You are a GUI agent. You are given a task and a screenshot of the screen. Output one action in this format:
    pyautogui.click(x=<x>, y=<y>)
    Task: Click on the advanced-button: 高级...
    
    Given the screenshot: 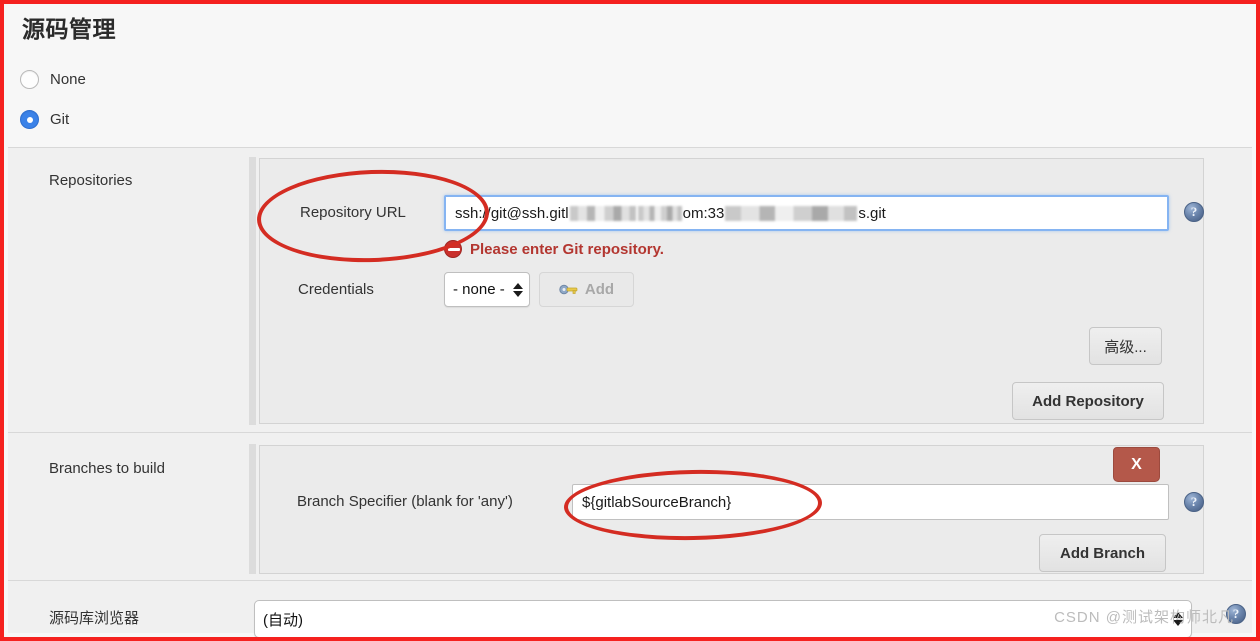 What is the action you would take?
    pyautogui.click(x=1125, y=346)
    